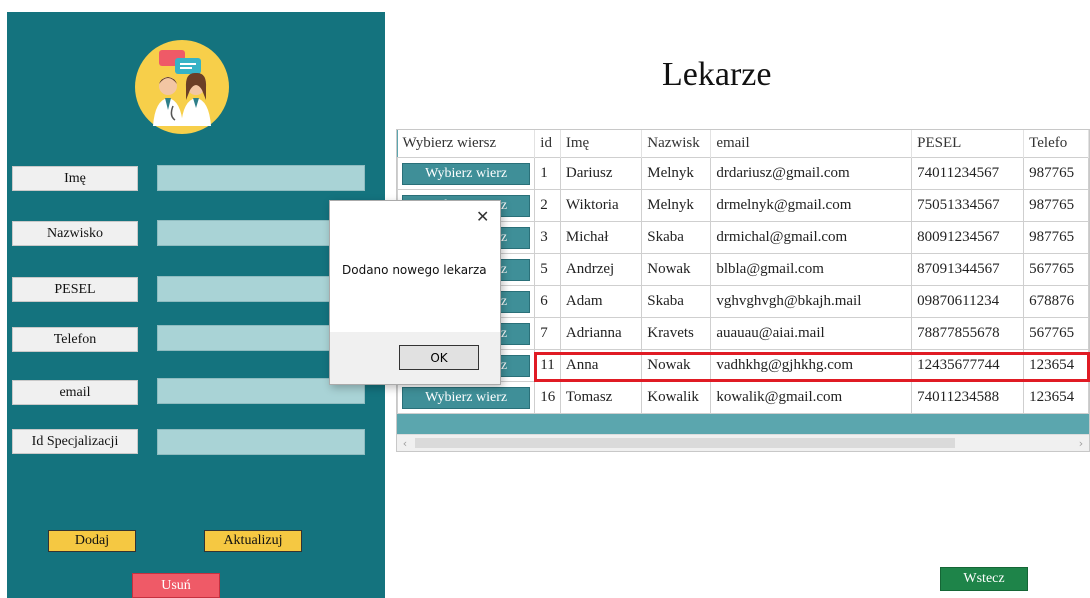 The height and width of the screenshot is (598, 1090). I want to click on cell-id: 6, so click(547, 301).